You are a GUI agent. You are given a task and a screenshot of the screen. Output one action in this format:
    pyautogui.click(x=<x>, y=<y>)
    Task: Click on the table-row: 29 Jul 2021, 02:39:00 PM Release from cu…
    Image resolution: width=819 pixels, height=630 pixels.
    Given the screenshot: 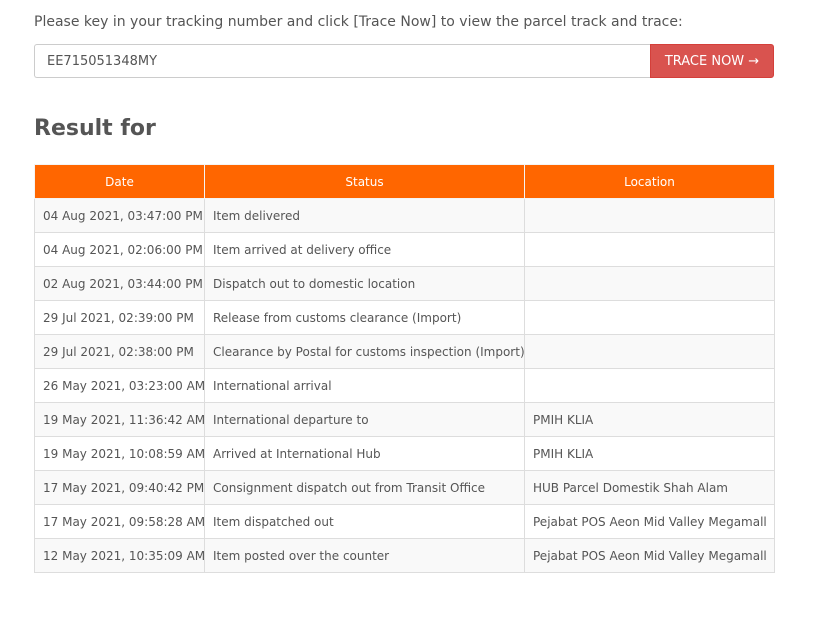 What is the action you would take?
    pyautogui.click(x=404, y=317)
    